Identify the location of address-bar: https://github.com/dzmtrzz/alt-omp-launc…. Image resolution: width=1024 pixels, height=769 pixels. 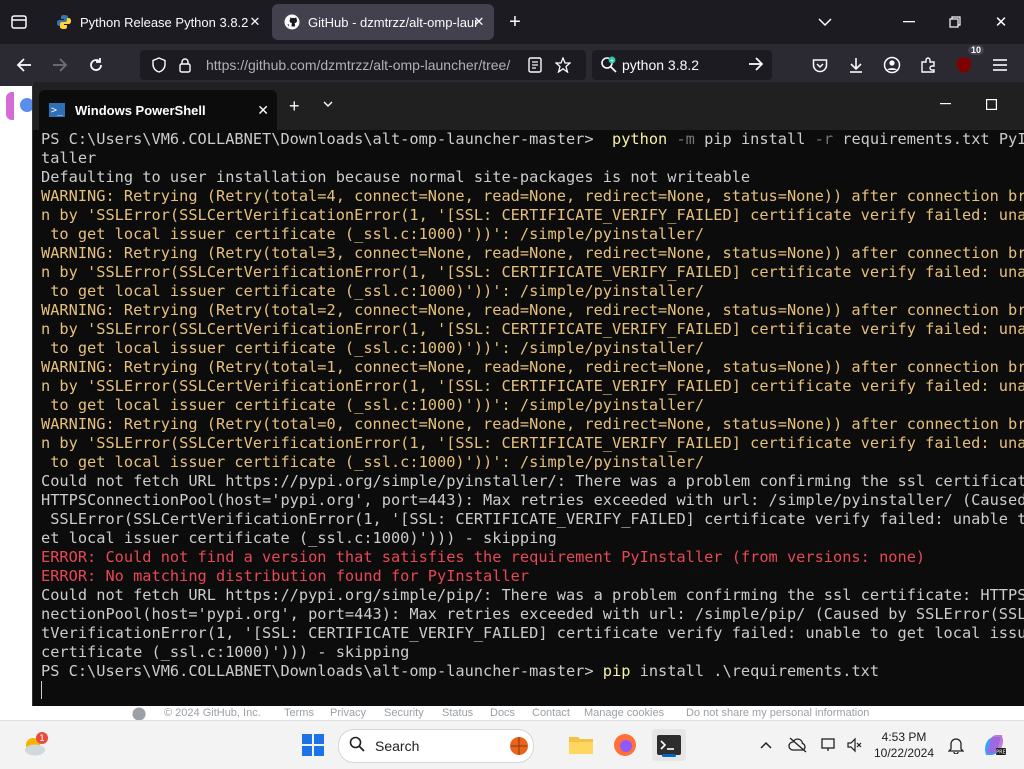
(363, 65).